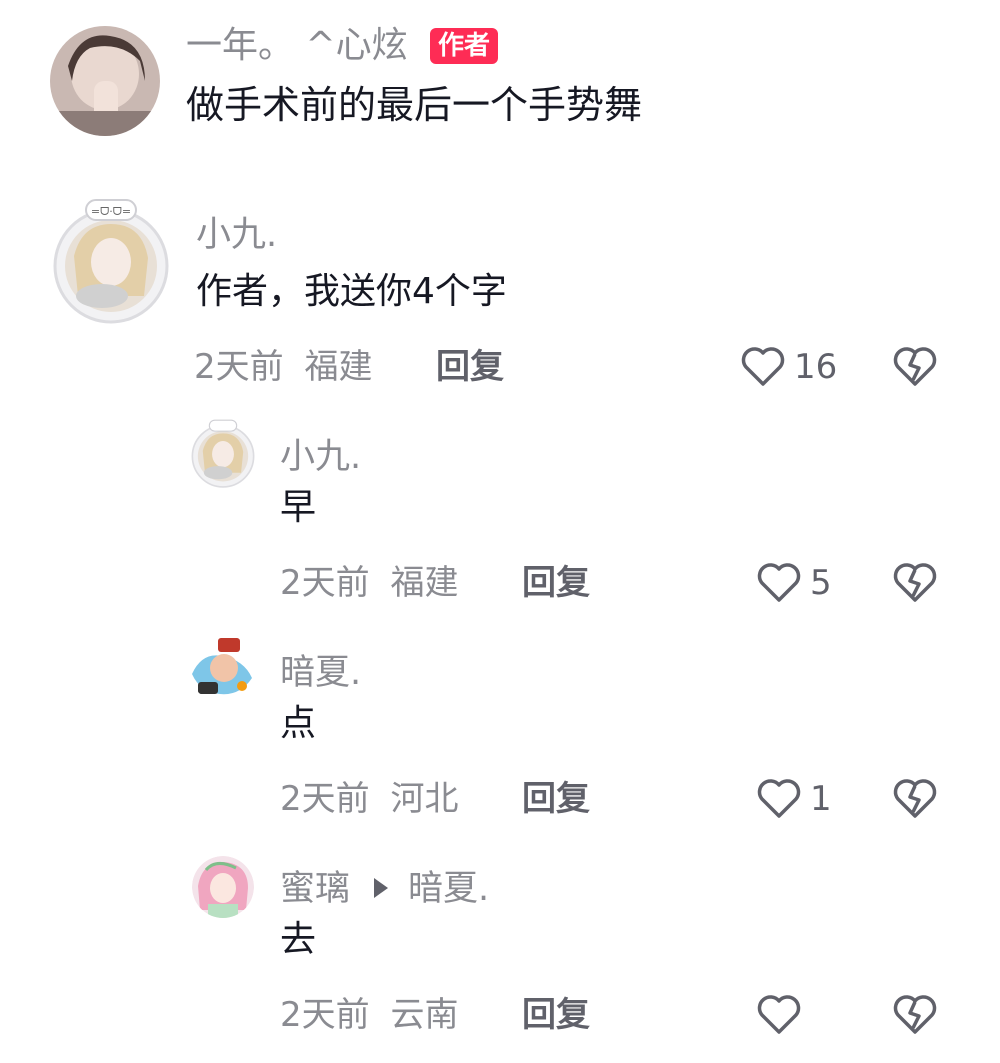  I want to click on like-count: 1, so click(821, 799).